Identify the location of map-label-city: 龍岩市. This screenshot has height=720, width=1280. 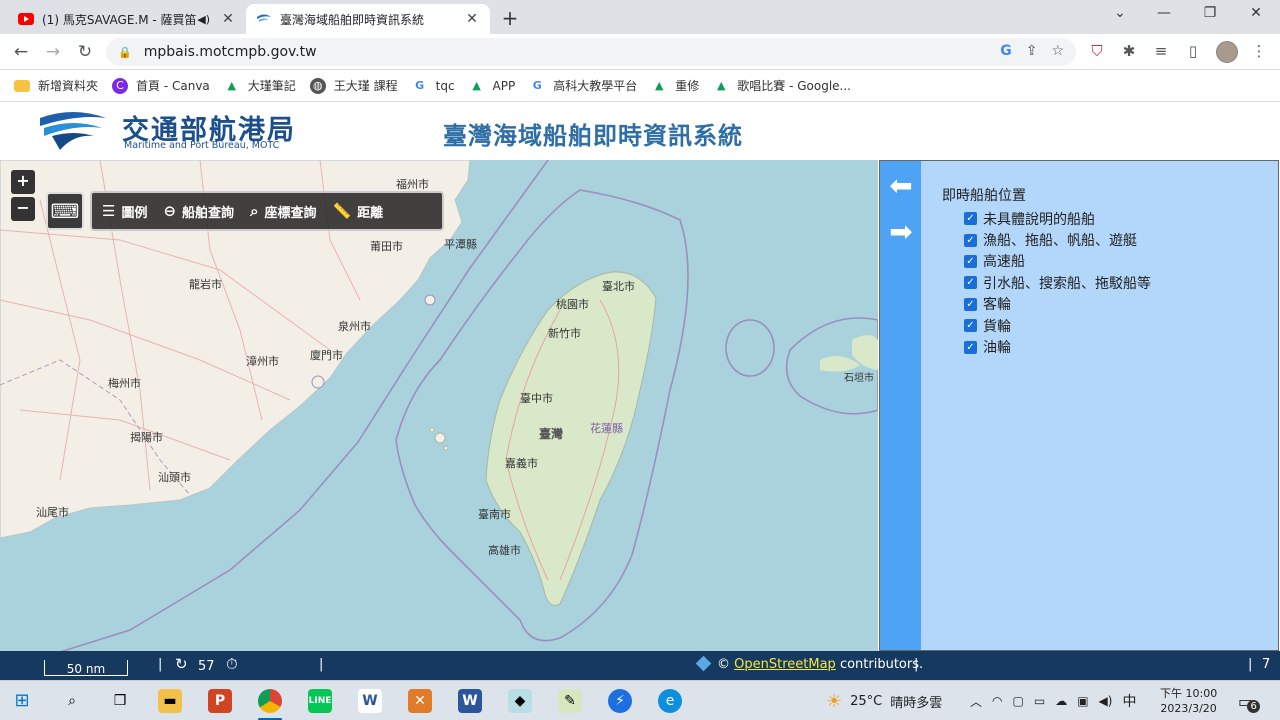
(205, 284).